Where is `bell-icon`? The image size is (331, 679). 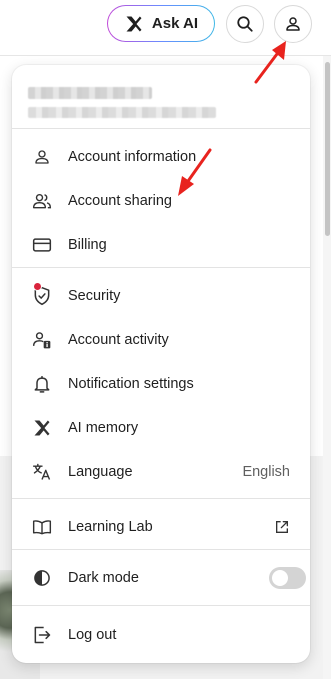
bell-icon is located at coordinates (42, 384).